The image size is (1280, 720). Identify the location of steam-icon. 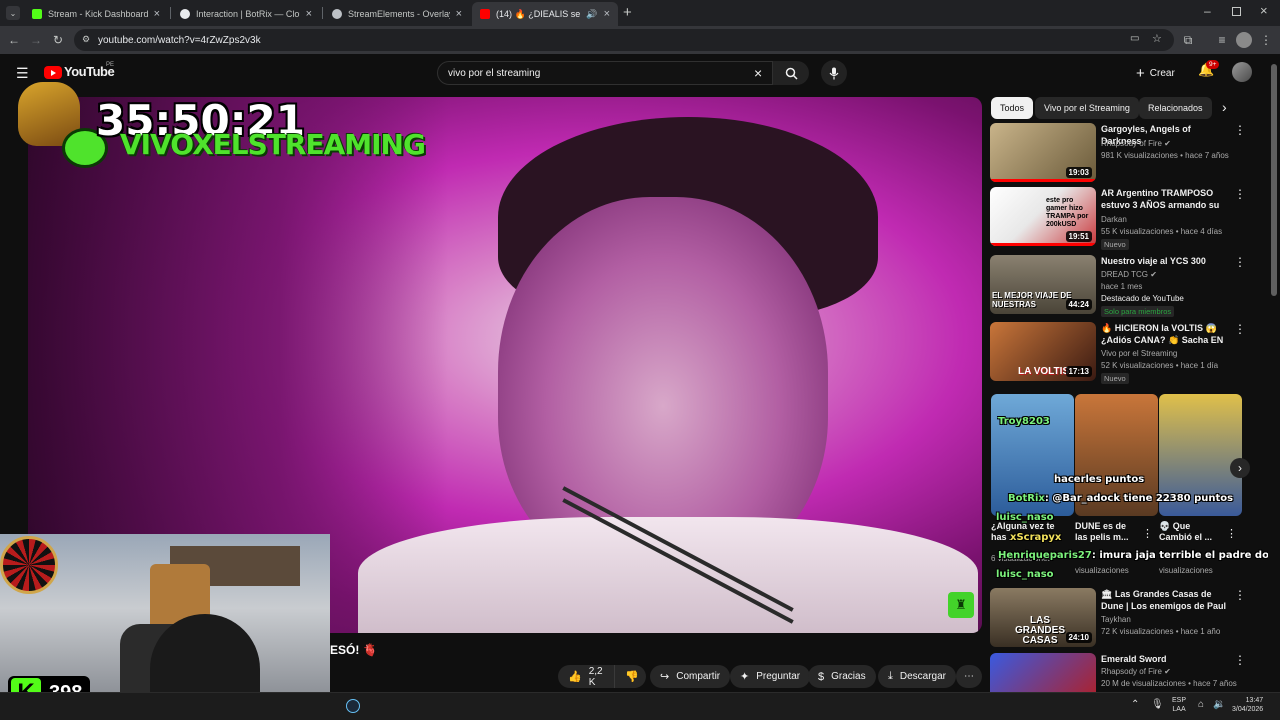
(353, 706).